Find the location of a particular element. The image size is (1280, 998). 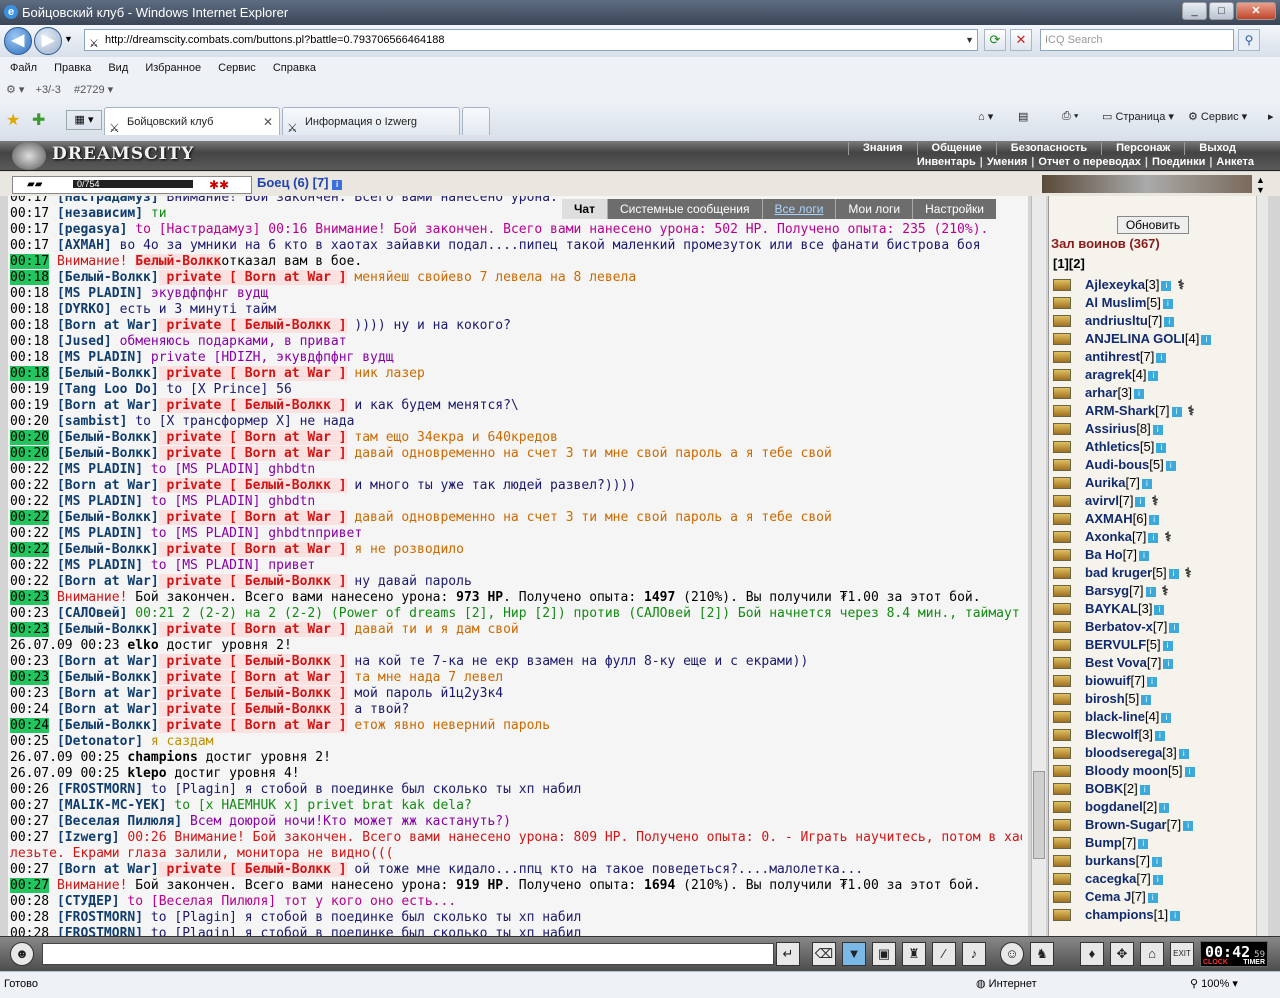

player-row: ANJELINA GOLI[4] i is located at coordinates (1156, 339).